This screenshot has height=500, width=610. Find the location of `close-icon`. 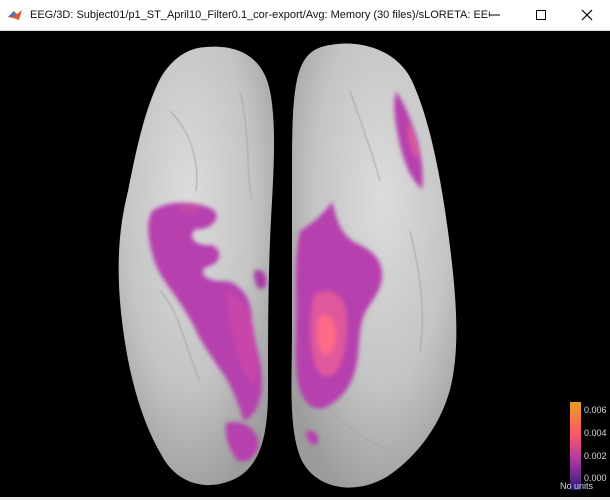

close-icon is located at coordinates (587, 15).